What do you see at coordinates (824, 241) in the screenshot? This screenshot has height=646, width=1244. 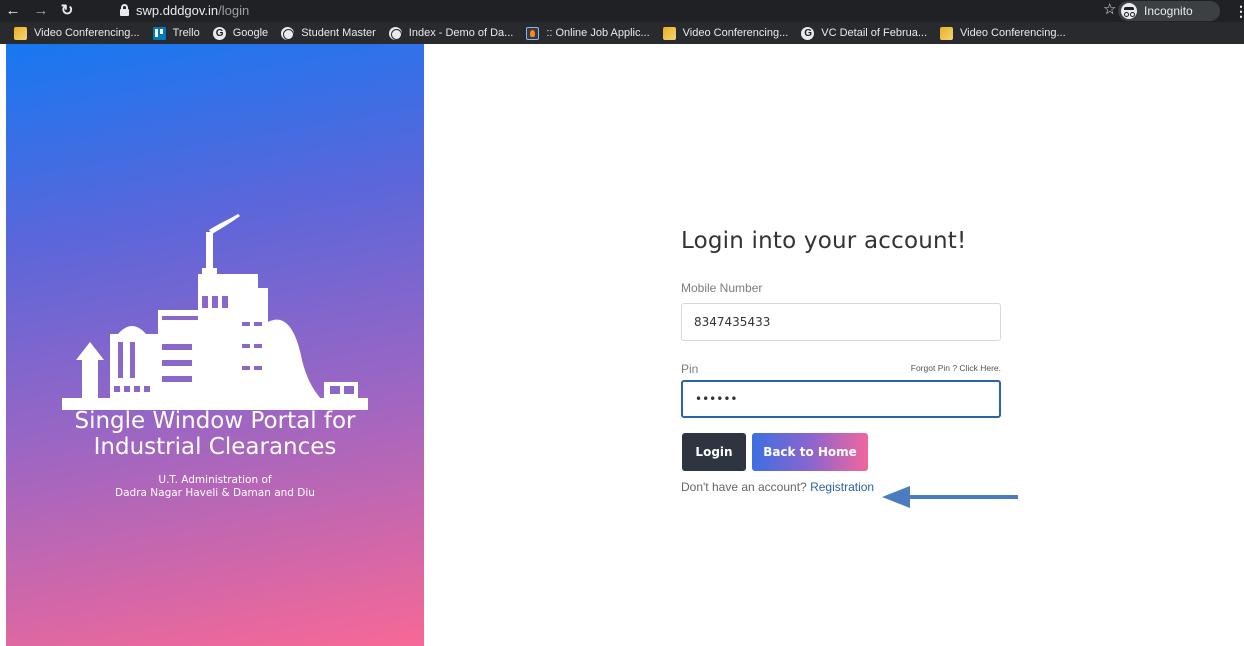 I see `login-heading: Login into your account!` at bounding box center [824, 241].